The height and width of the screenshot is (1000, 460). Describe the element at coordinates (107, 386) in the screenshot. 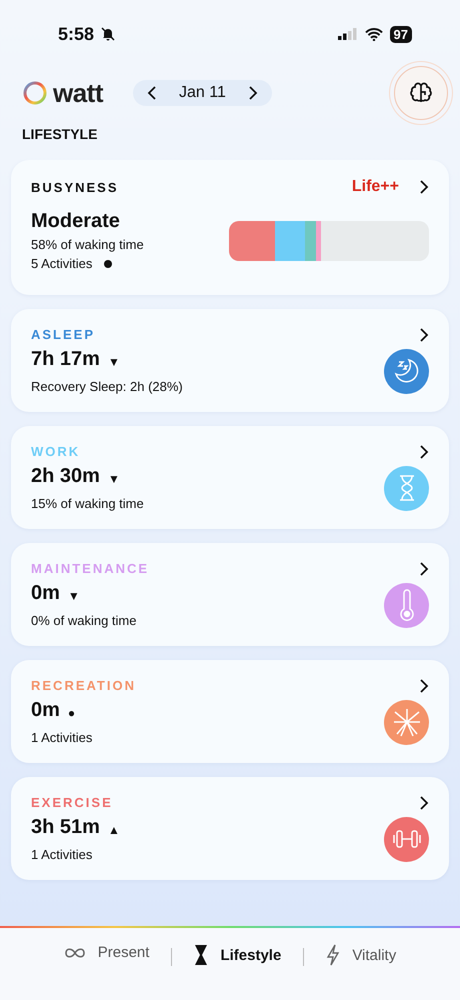

I see `card-detail: Recovery Sleep: 2h (28%)` at that location.